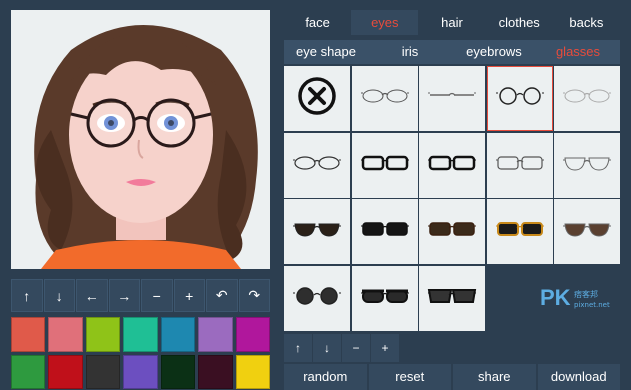 The width and height of the screenshot is (631, 390). I want to click on glasses-option-g7, so click(452, 165).